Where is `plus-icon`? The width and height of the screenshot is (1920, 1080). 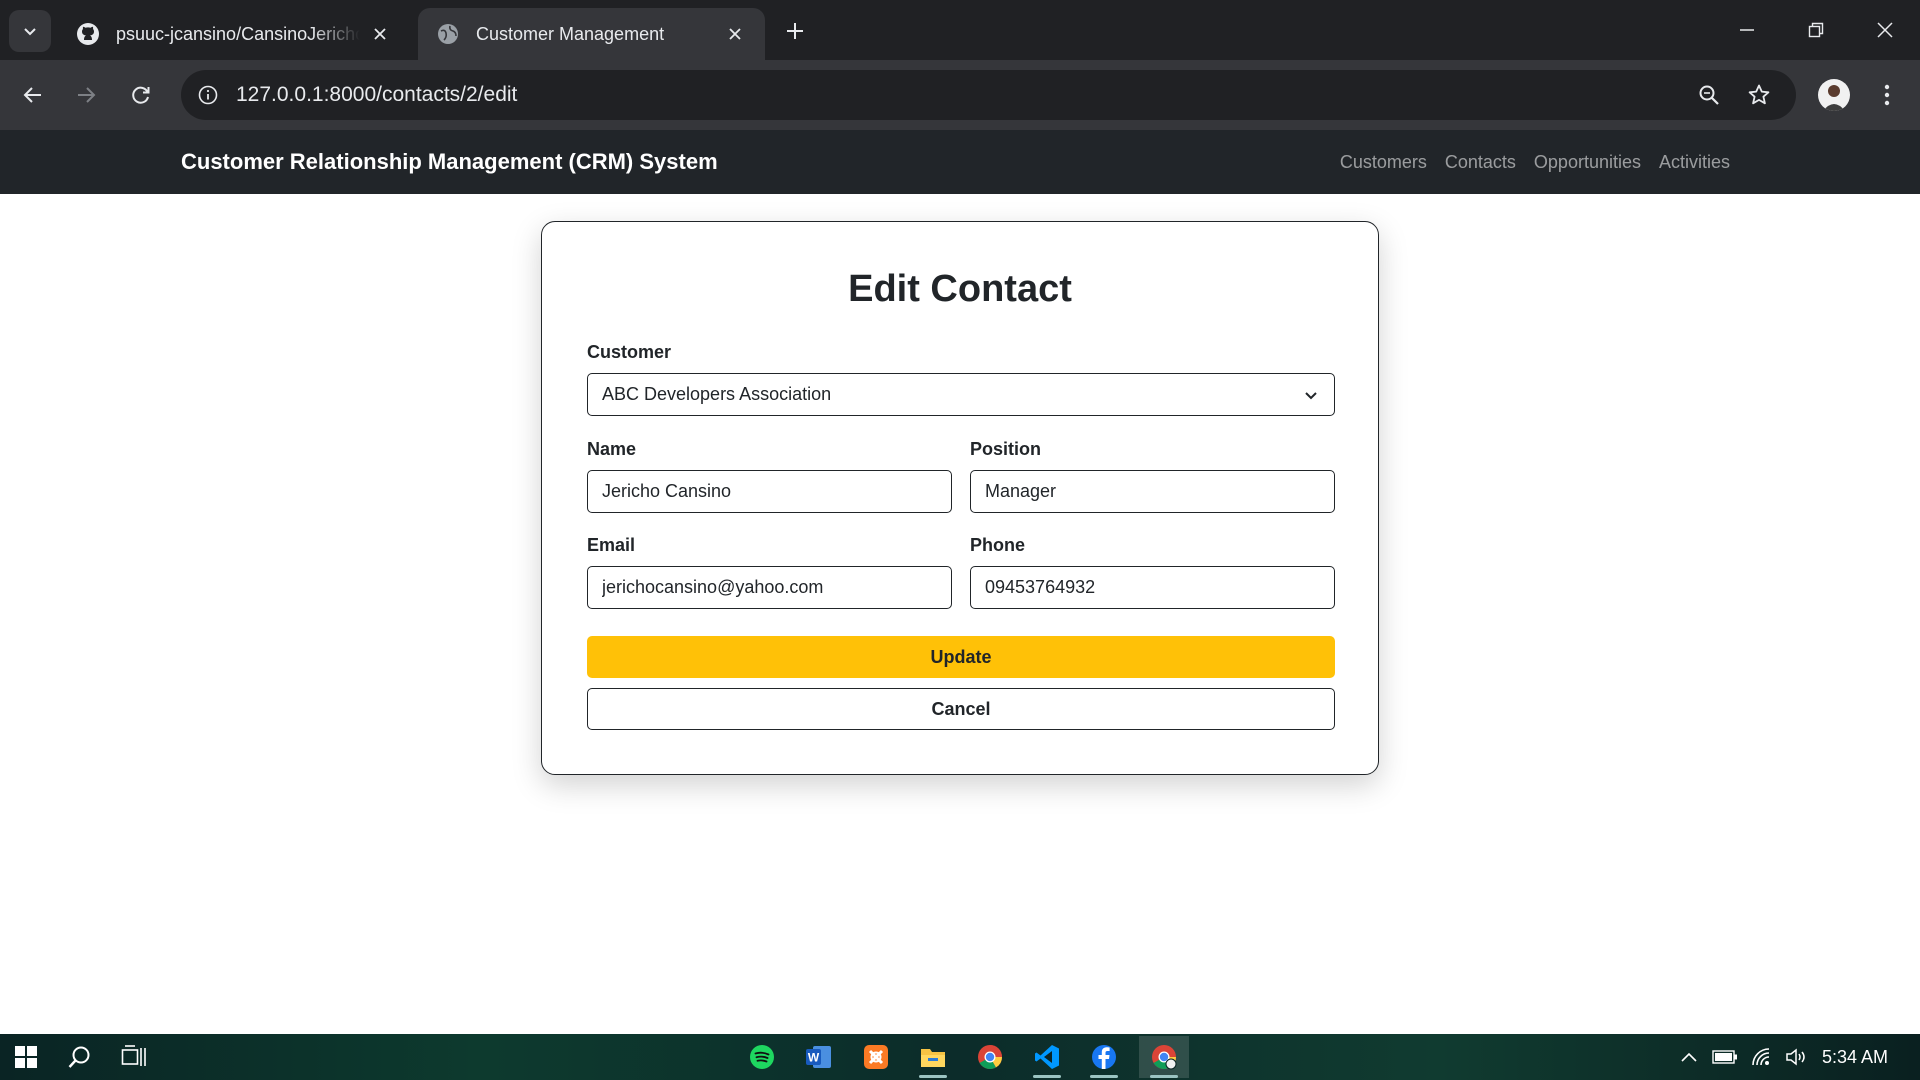
plus-icon is located at coordinates (795, 31).